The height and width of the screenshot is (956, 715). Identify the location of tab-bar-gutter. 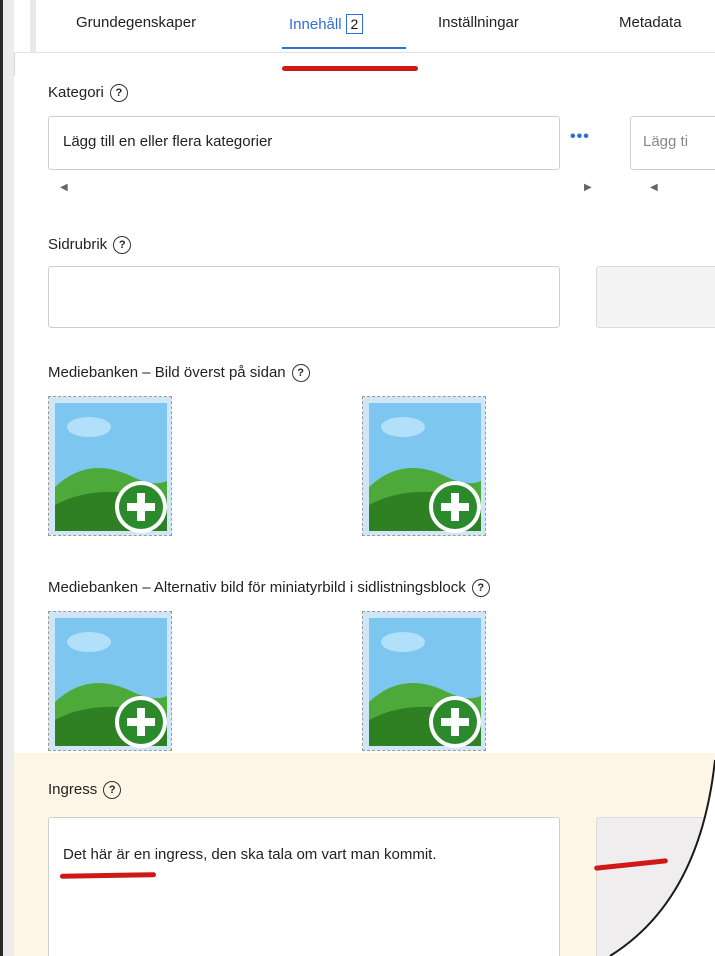
(33, 26).